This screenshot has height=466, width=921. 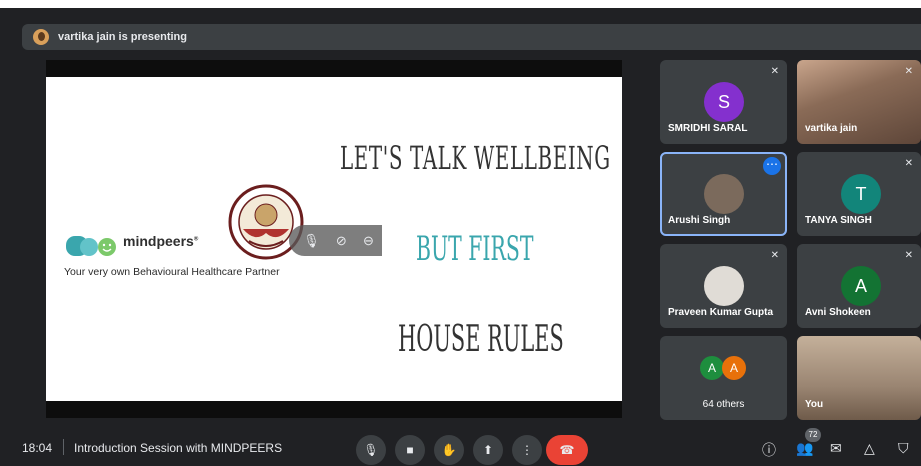 What do you see at coordinates (859, 378) in the screenshot?
I see `participant-tile-you: You` at bounding box center [859, 378].